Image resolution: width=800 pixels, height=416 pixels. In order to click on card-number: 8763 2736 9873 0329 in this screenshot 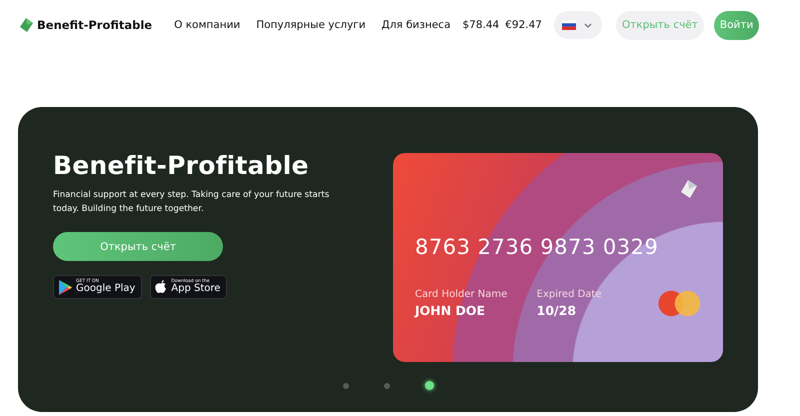, I will do `click(537, 247)`.